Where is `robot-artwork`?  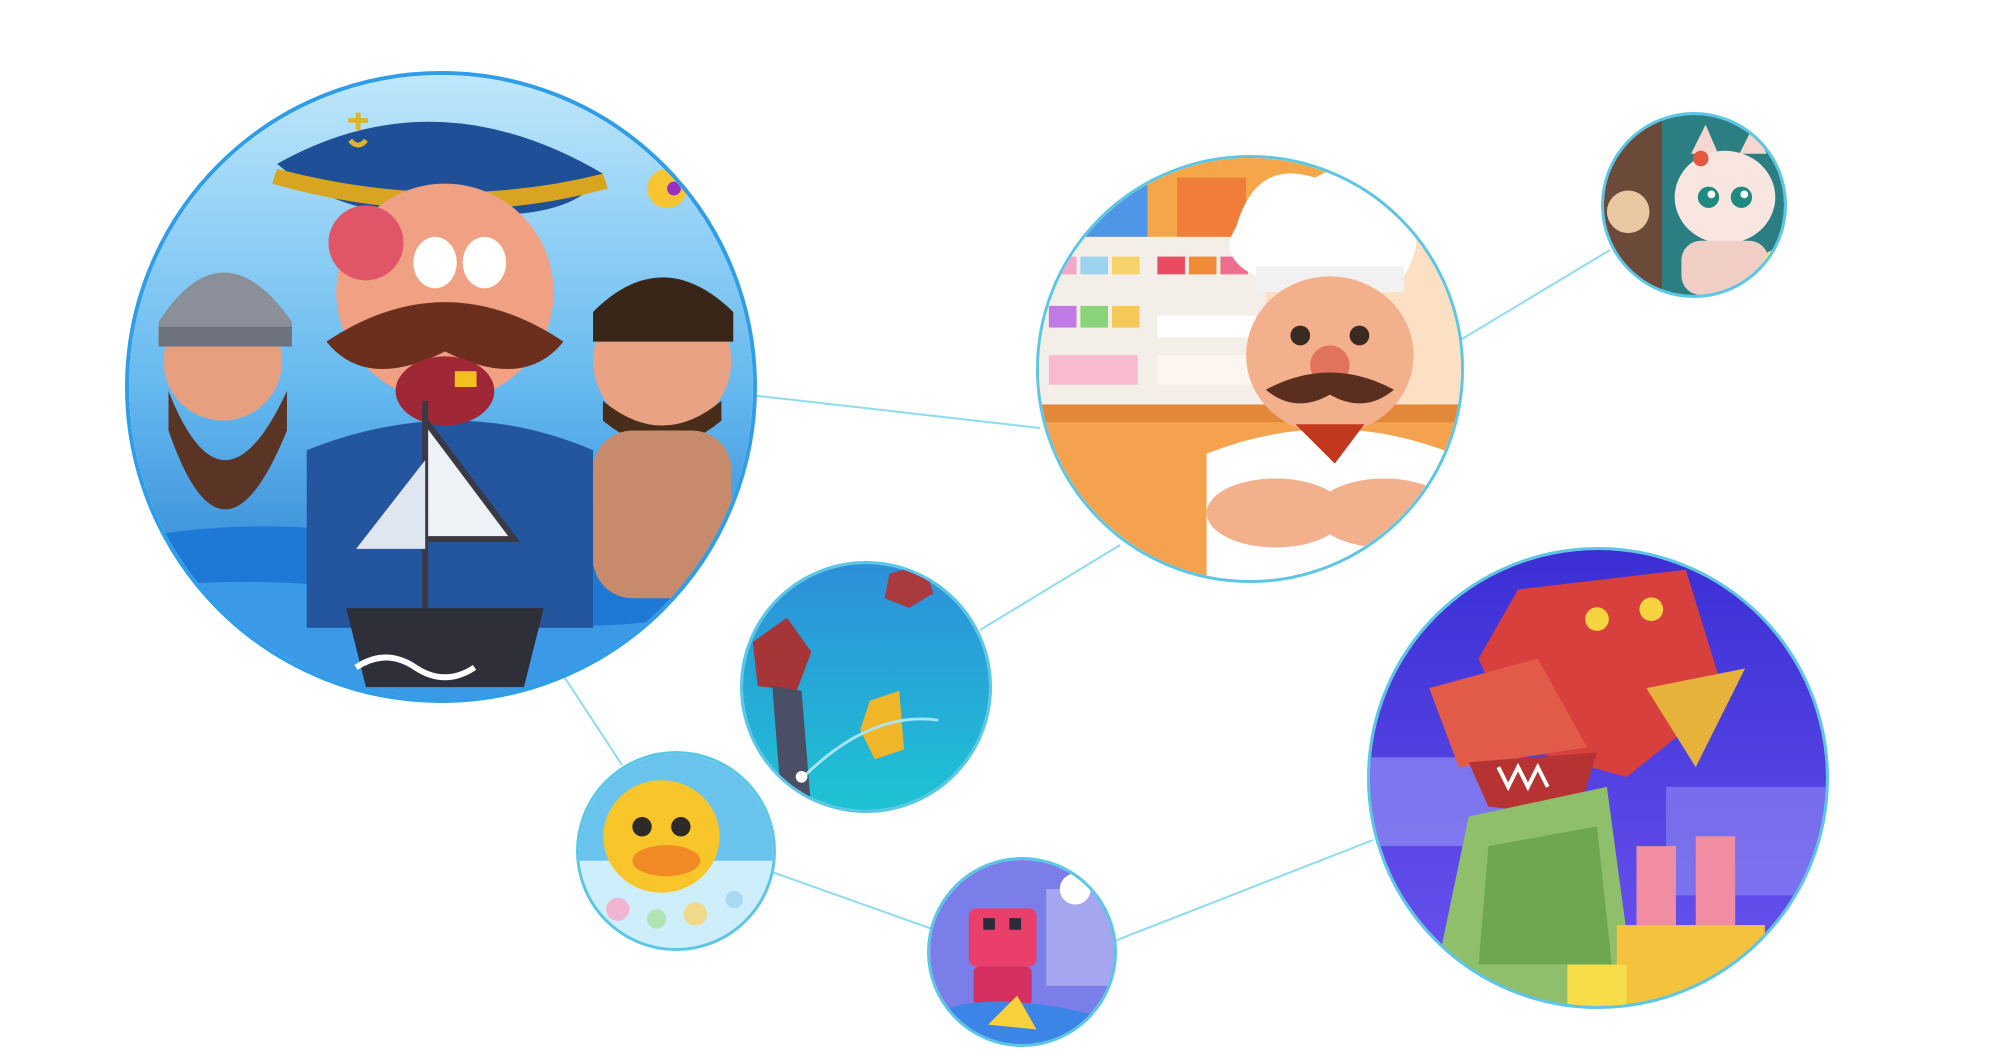 robot-artwork is located at coordinates (1022, 952).